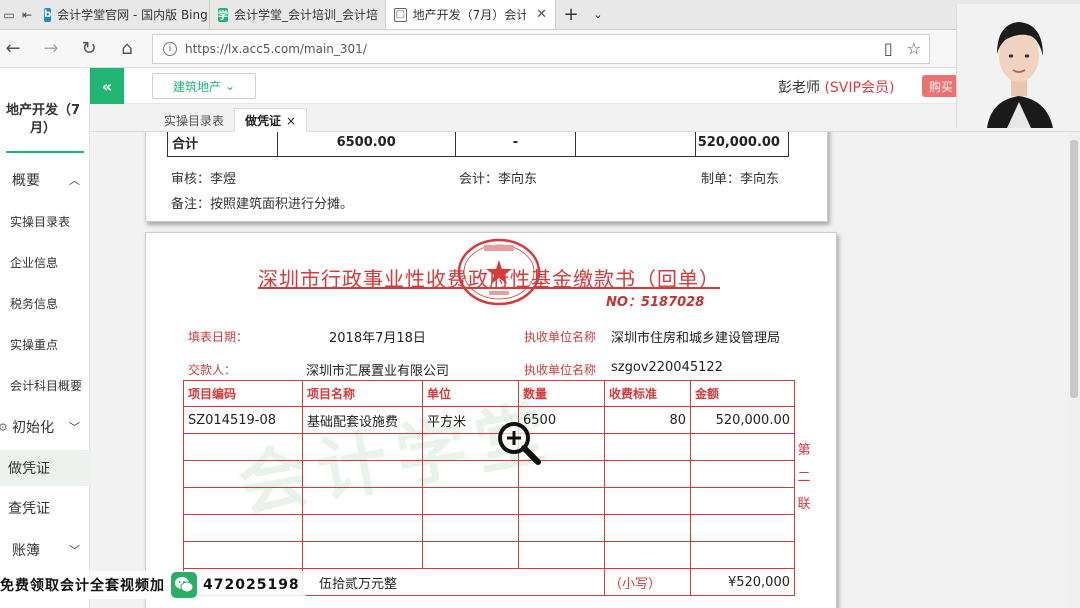 This screenshot has width=1080, height=608. Describe the element at coordinates (306, 15) in the screenshot. I see `tab-label: 会计学堂_会计培训_会计培` at that location.